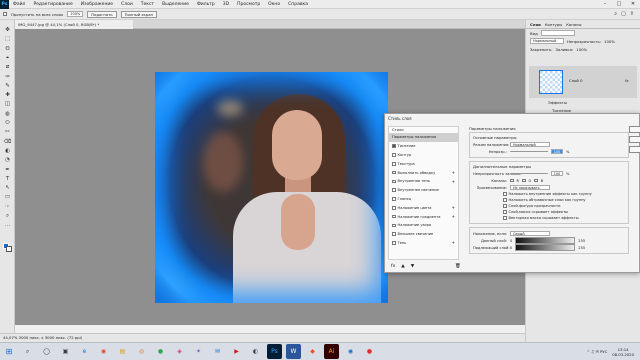 This screenshot has width=640, height=360. I want to click on taskbar-app-icon: ◯, so click(46, 351).